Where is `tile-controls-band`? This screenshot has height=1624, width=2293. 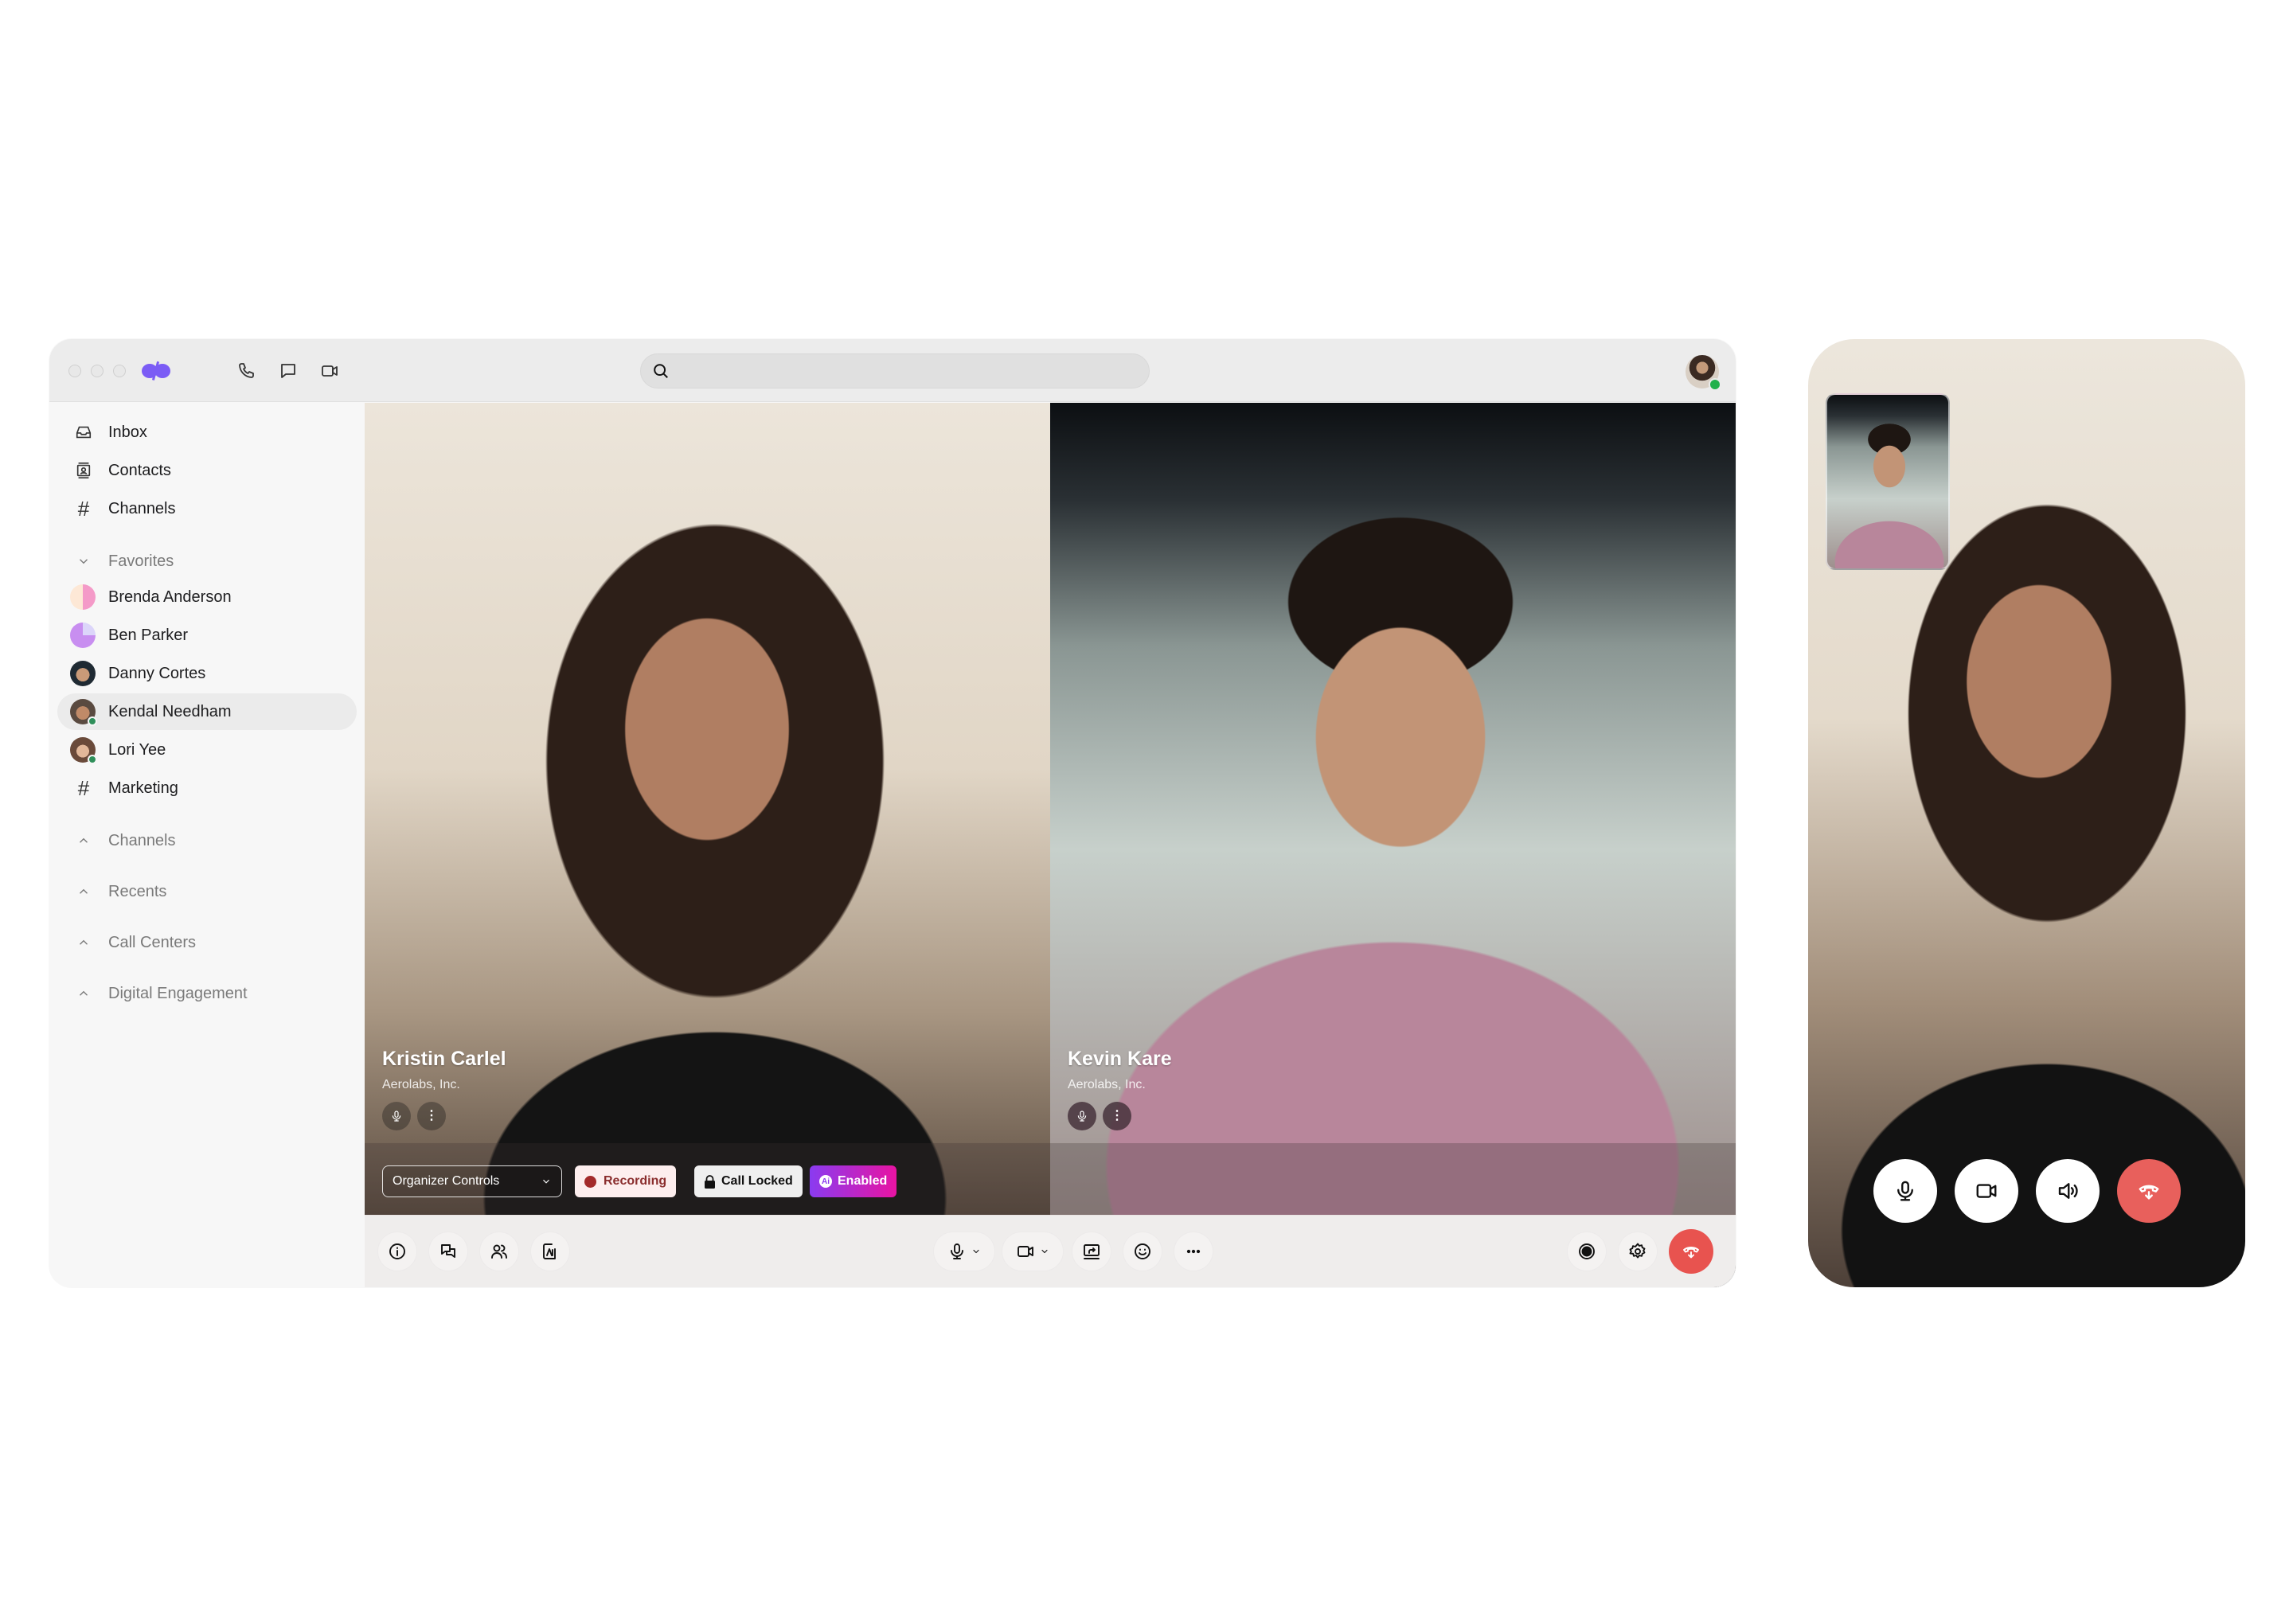
tile-controls-band is located at coordinates (1393, 1179).